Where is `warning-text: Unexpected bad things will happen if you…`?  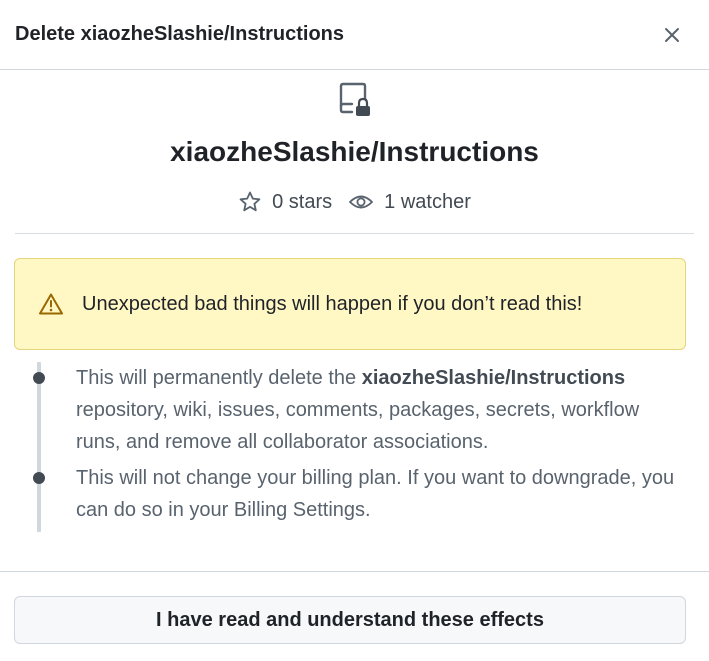
warning-text: Unexpected bad things will happen if you… is located at coordinates (332, 303).